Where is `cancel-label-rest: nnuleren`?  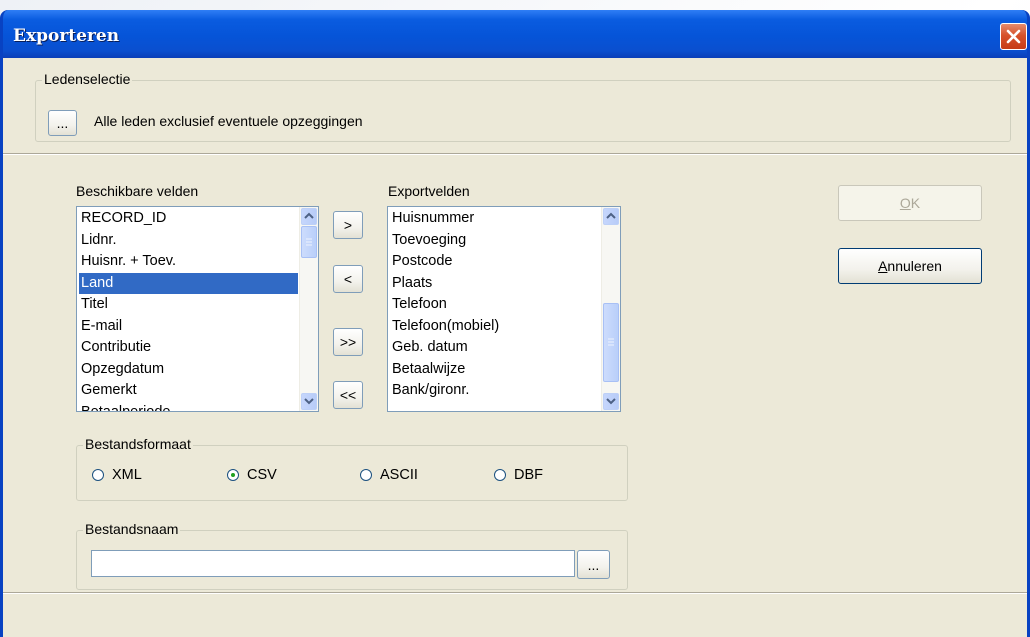 cancel-label-rest: nnuleren is located at coordinates (914, 266).